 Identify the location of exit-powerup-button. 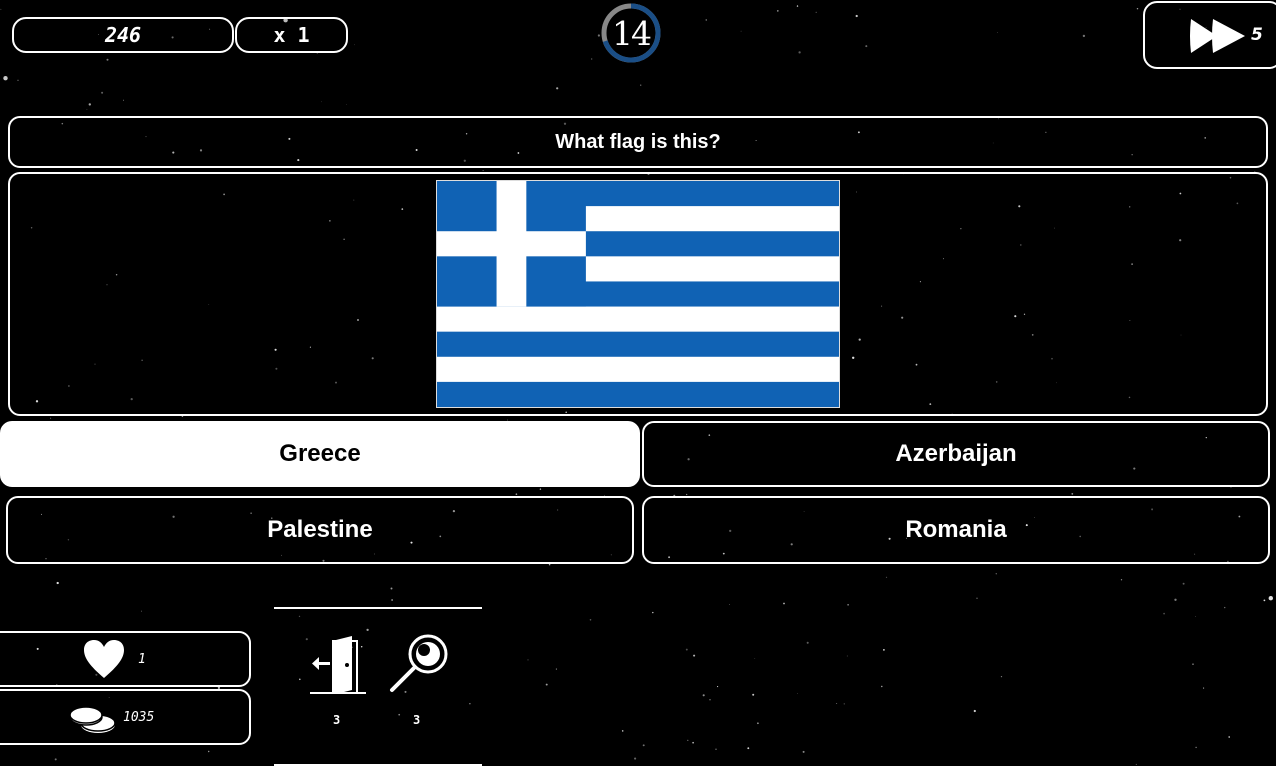
(337, 665).